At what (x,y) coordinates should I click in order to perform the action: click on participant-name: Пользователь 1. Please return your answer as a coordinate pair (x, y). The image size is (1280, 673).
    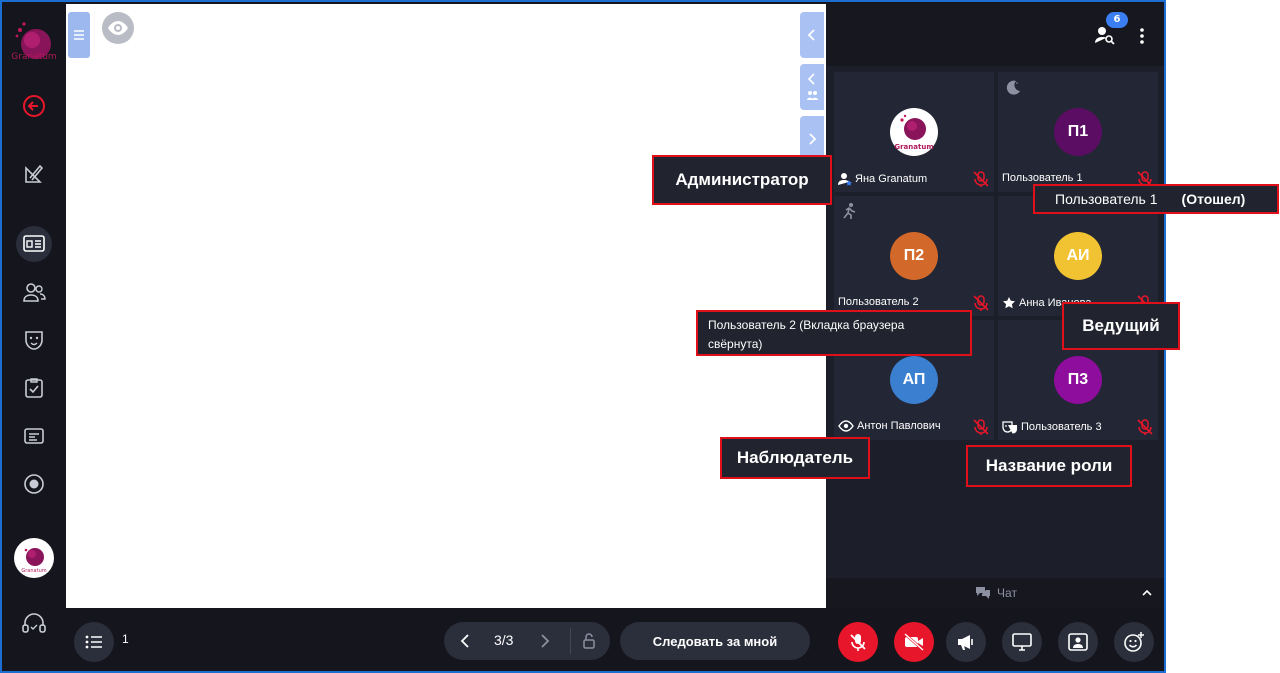
    Looking at the image, I should click on (1042, 178).